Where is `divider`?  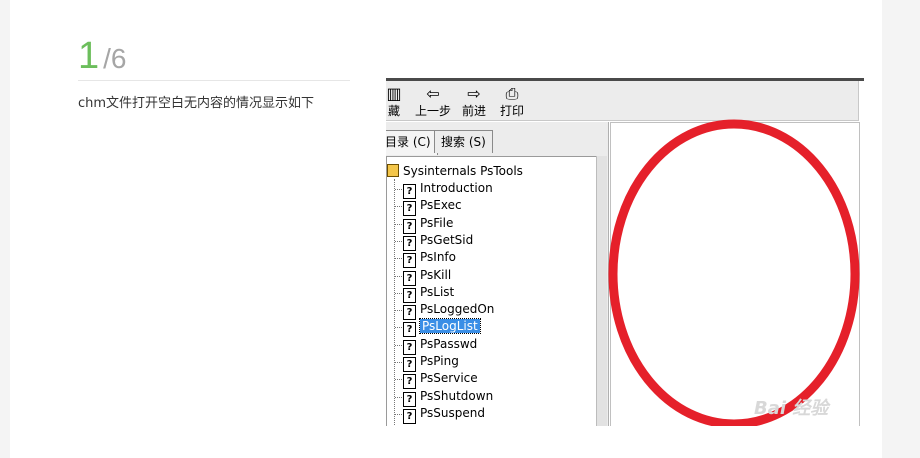
divider is located at coordinates (214, 80).